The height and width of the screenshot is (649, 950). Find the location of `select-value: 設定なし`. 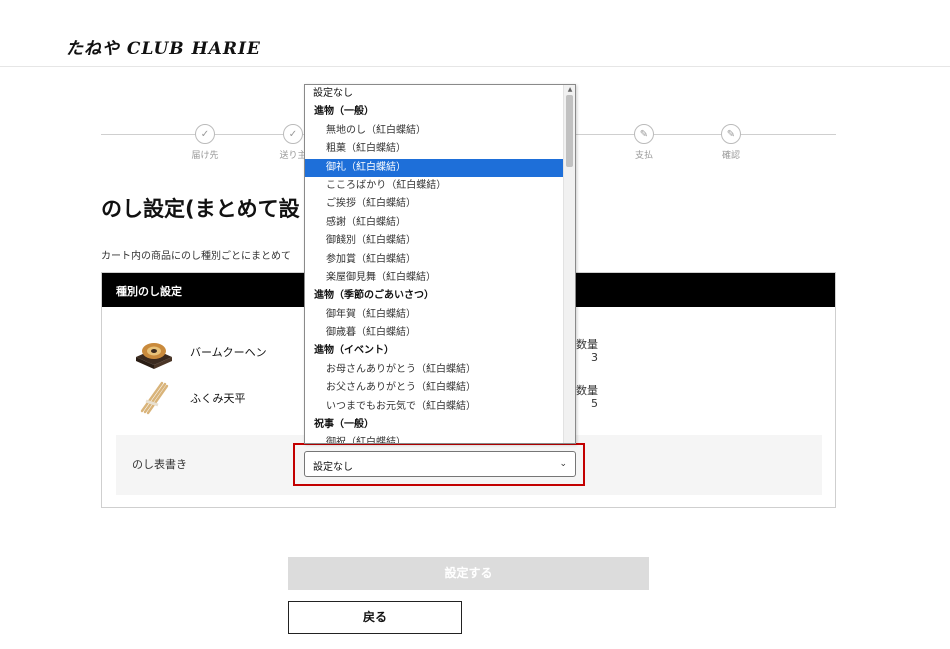

select-value: 設定なし is located at coordinates (333, 467).